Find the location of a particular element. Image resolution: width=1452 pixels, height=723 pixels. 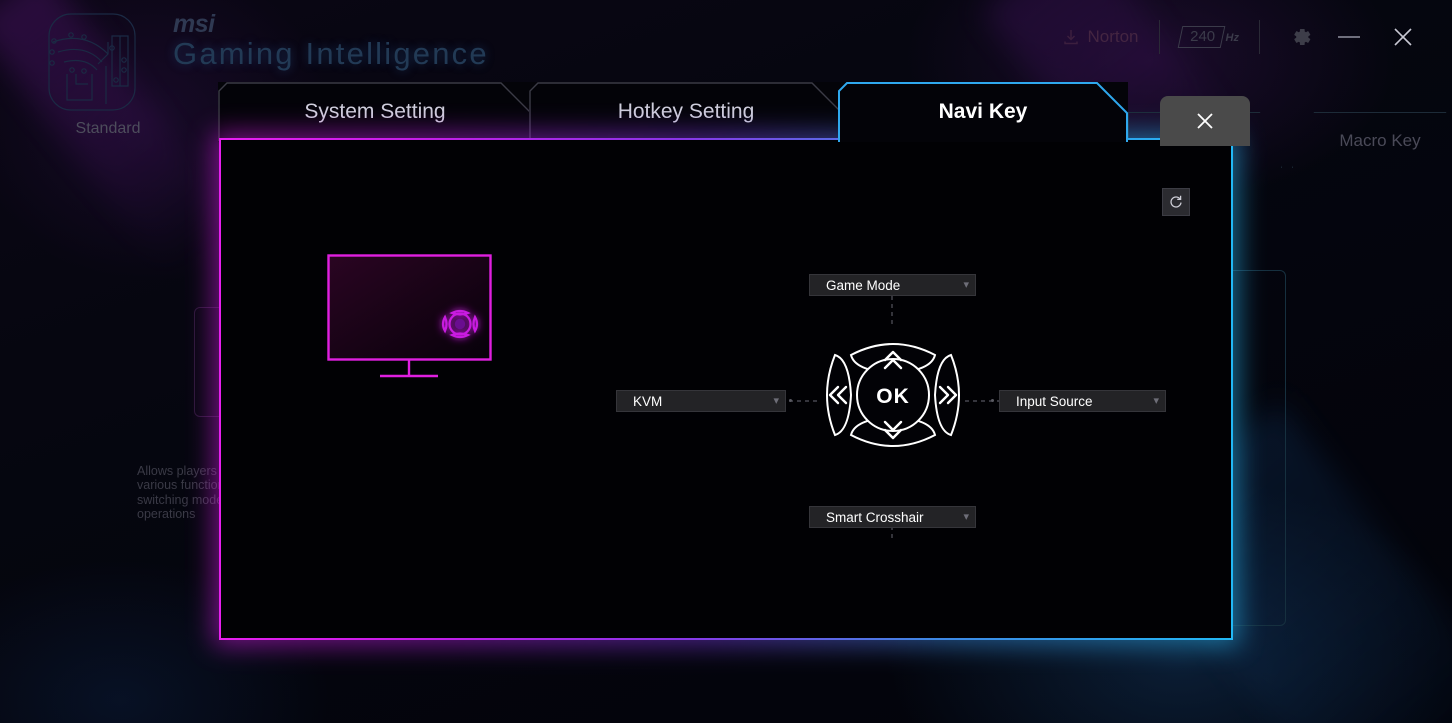

reset-icon is located at coordinates (1176, 201).